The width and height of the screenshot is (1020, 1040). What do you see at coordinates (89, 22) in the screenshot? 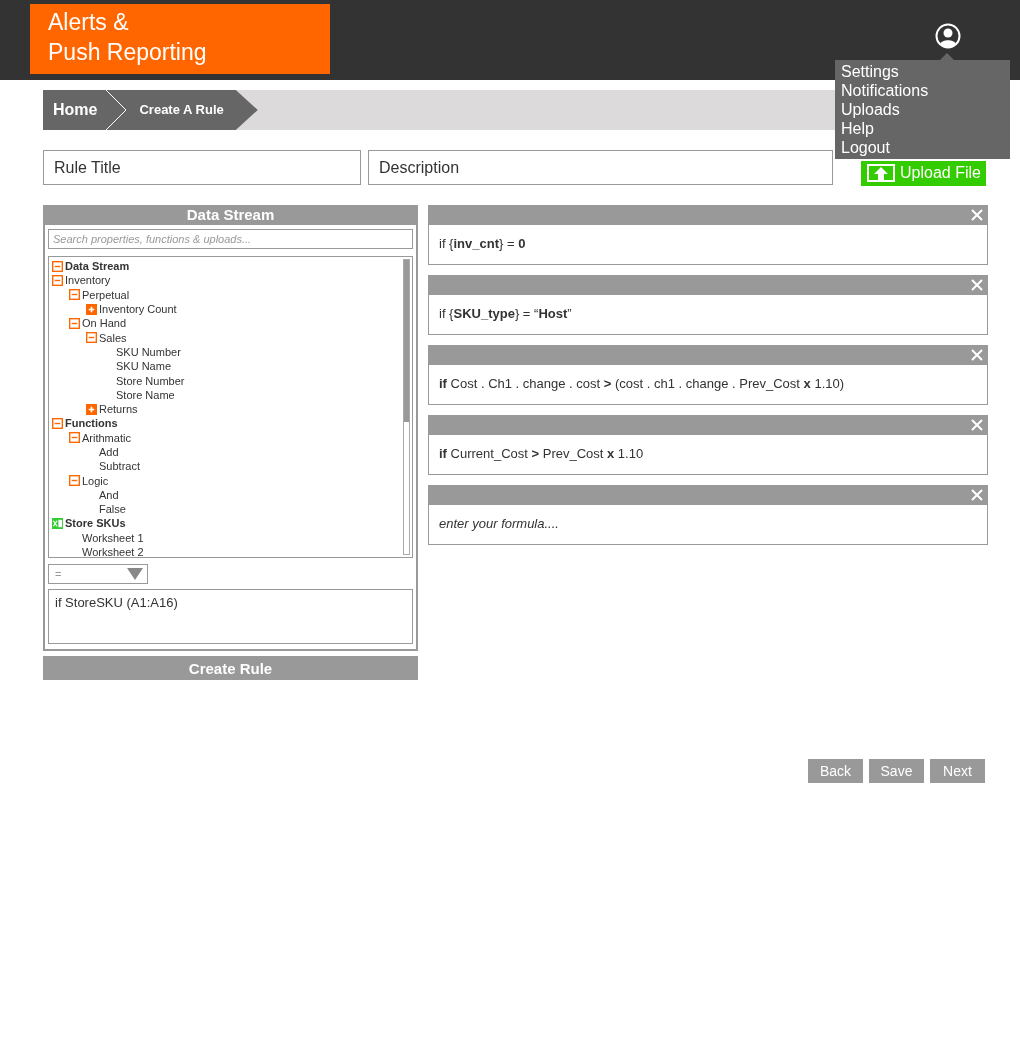
I see `app-title: Alerts &` at bounding box center [89, 22].